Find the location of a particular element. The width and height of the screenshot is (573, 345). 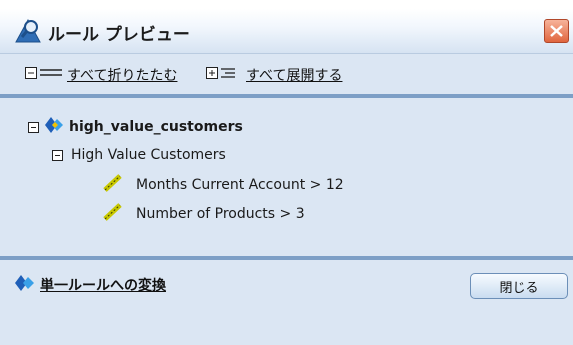

tree-rule-row: High Value Customers is located at coordinates (139, 155).